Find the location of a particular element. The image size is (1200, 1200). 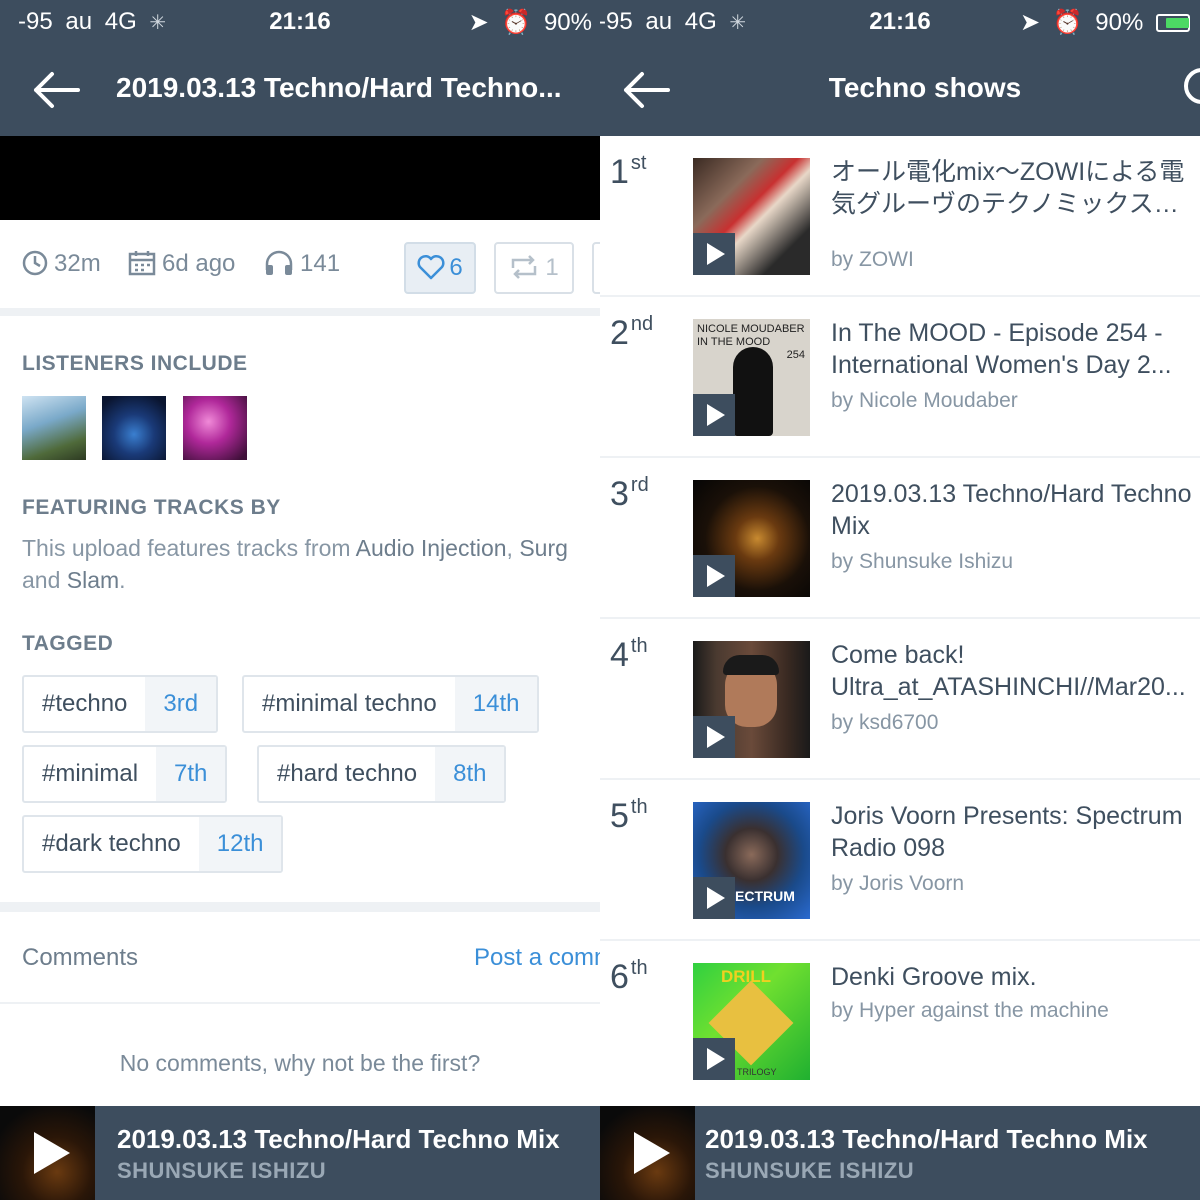

player-track-title: 2019.03.13 Techno/Hard Techno Mix is located at coordinates (338, 1139).